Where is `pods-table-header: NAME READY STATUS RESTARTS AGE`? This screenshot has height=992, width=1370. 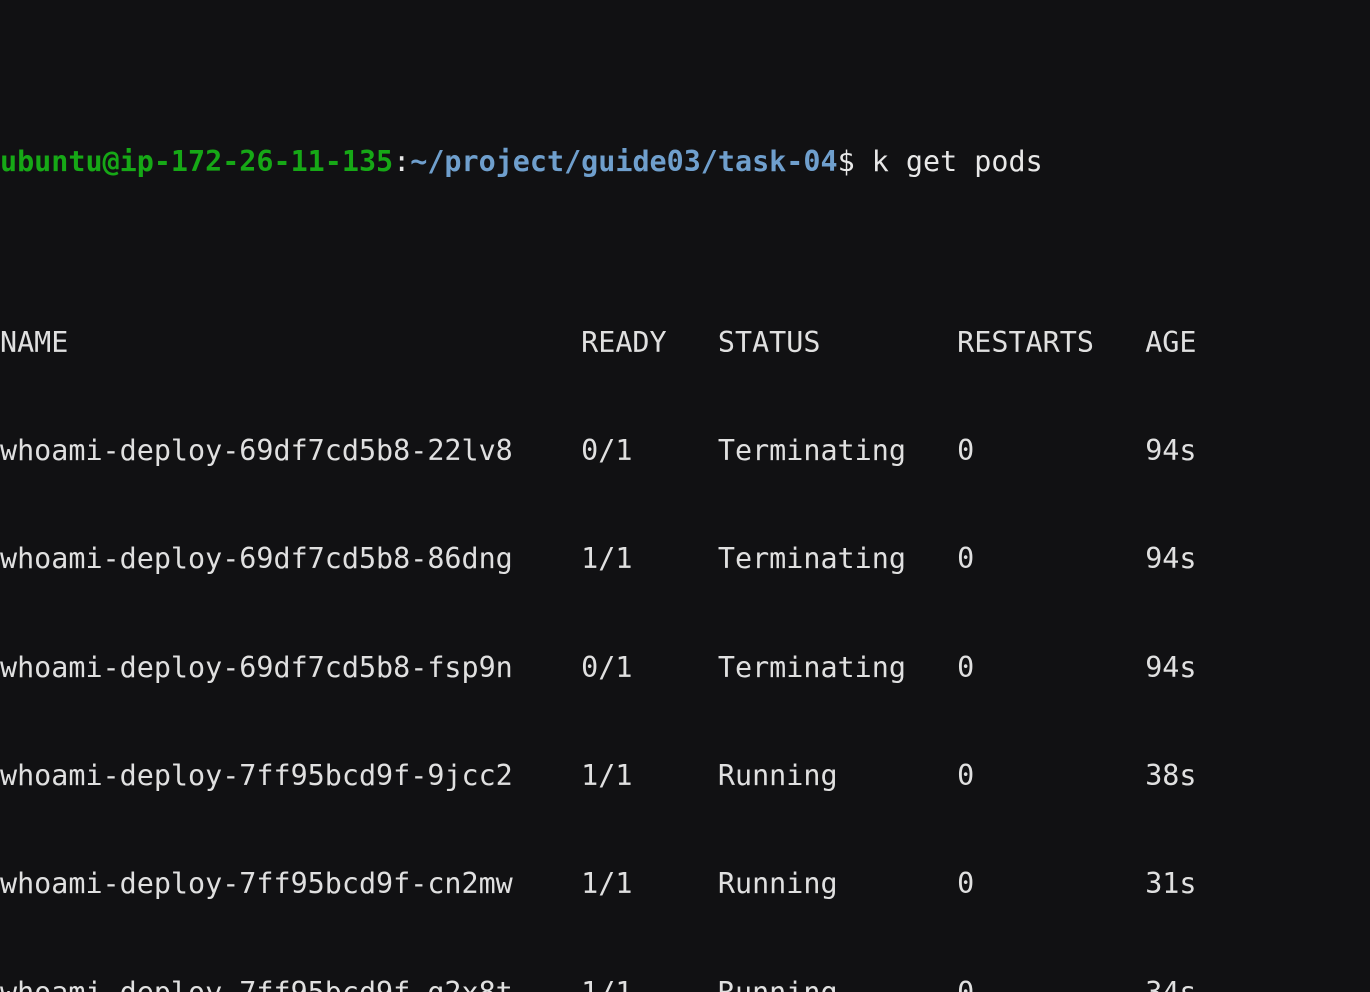
pods-table-header: NAME READY STATUS RESTARTS AGE is located at coordinates (598, 342).